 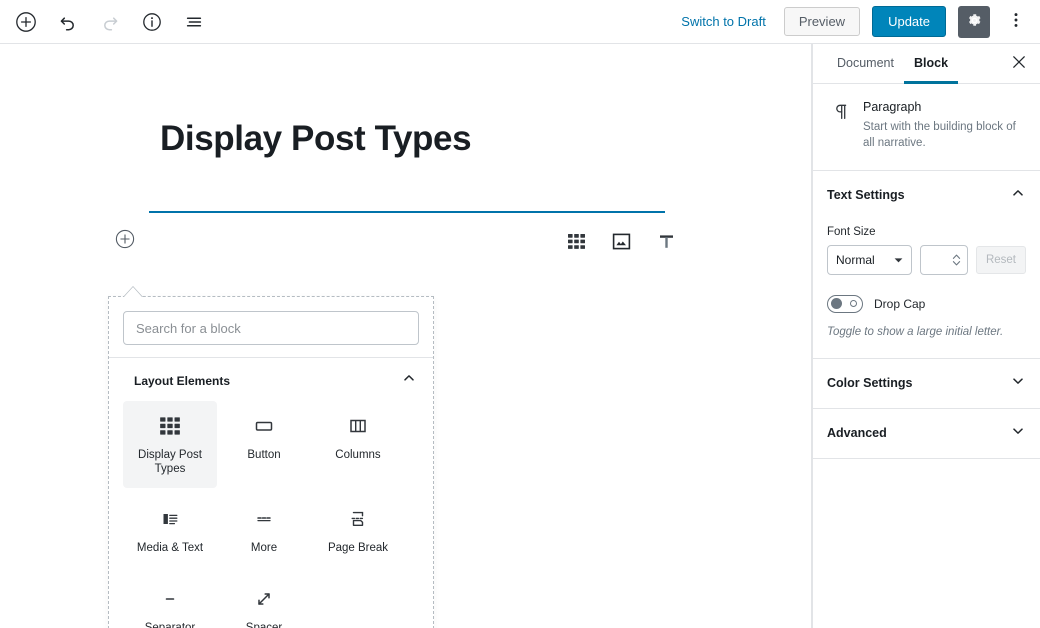 I want to click on inserter-block-label: Separator, so click(x=170, y=624).